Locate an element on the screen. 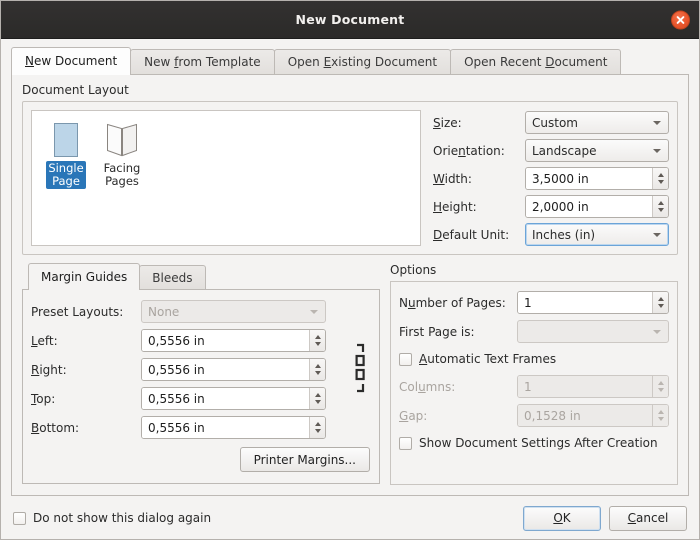 This screenshot has height=540, width=700. margin-left-stepper: 0,5556 in is located at coordinates (233, 340).